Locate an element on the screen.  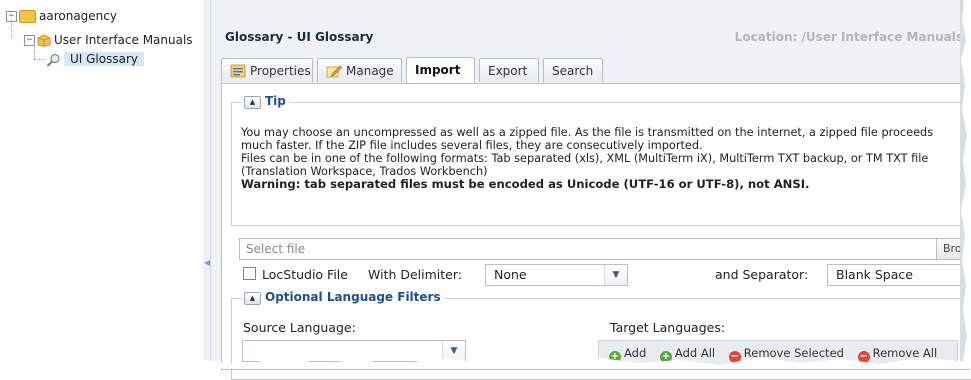
tree-node-label: User Interface Manuals is located at coordinates (123, 40).